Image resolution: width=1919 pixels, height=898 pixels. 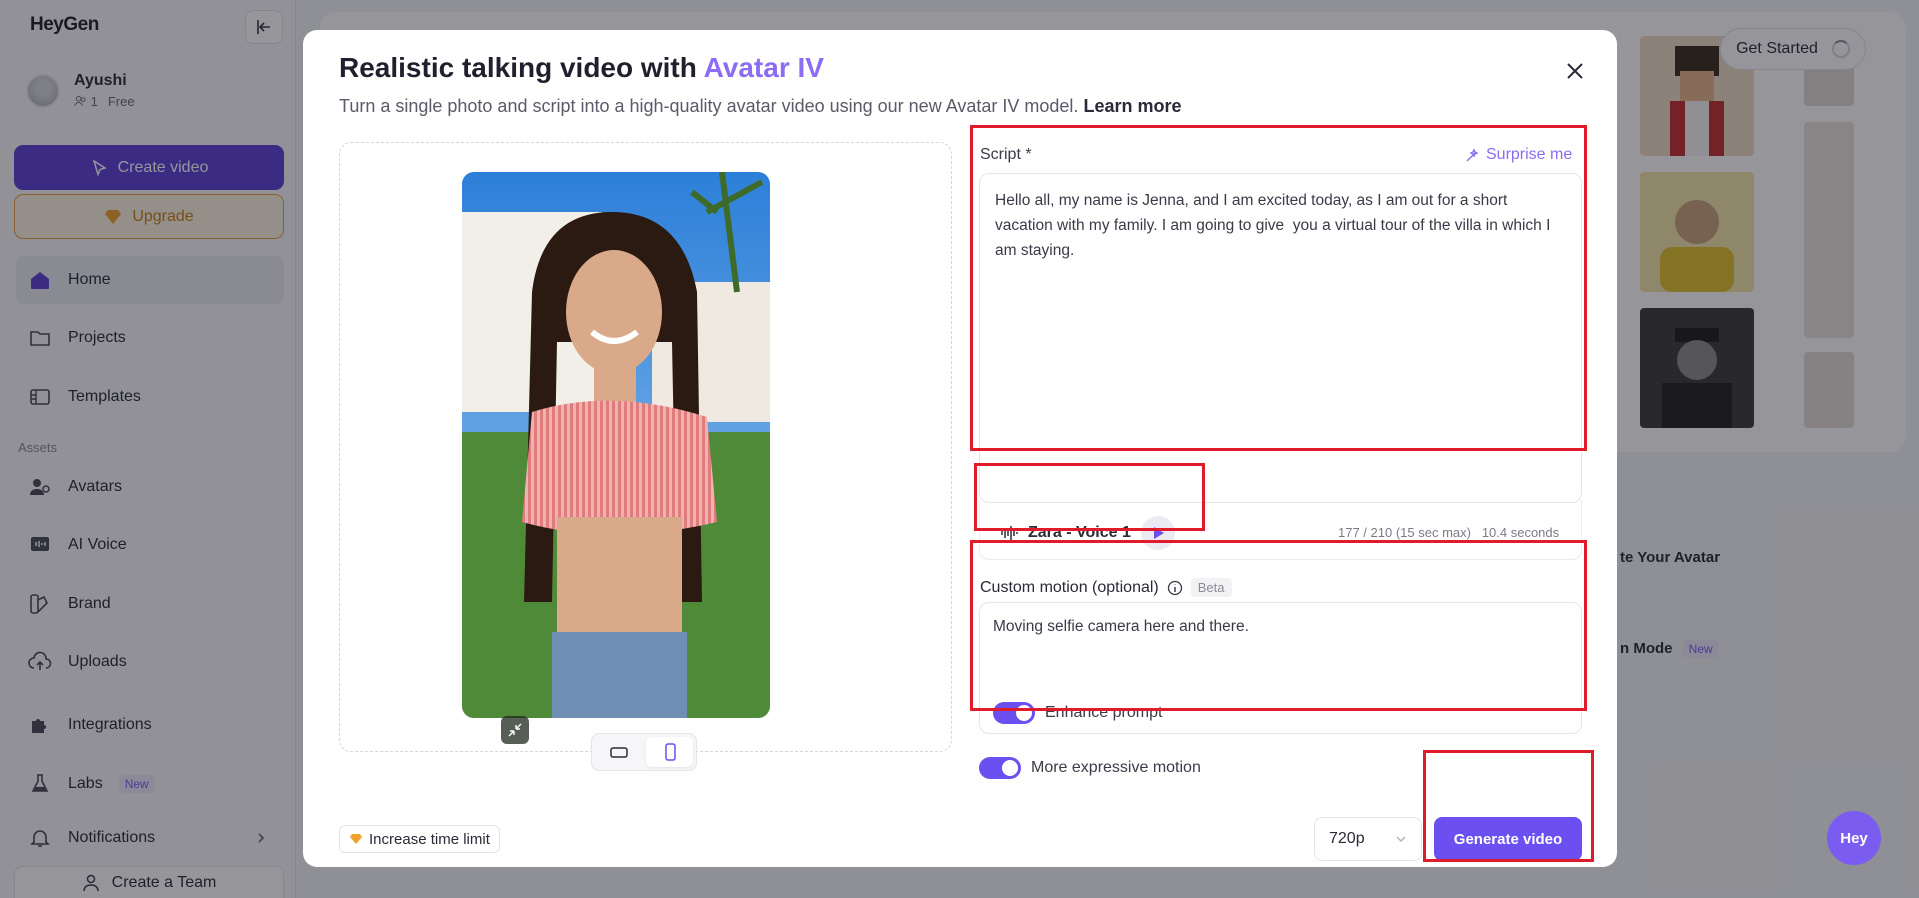 What do you see at coordinates (644, 752) in the screenshot?
I see `orientation-toggle` at bounding box center [644, 752].